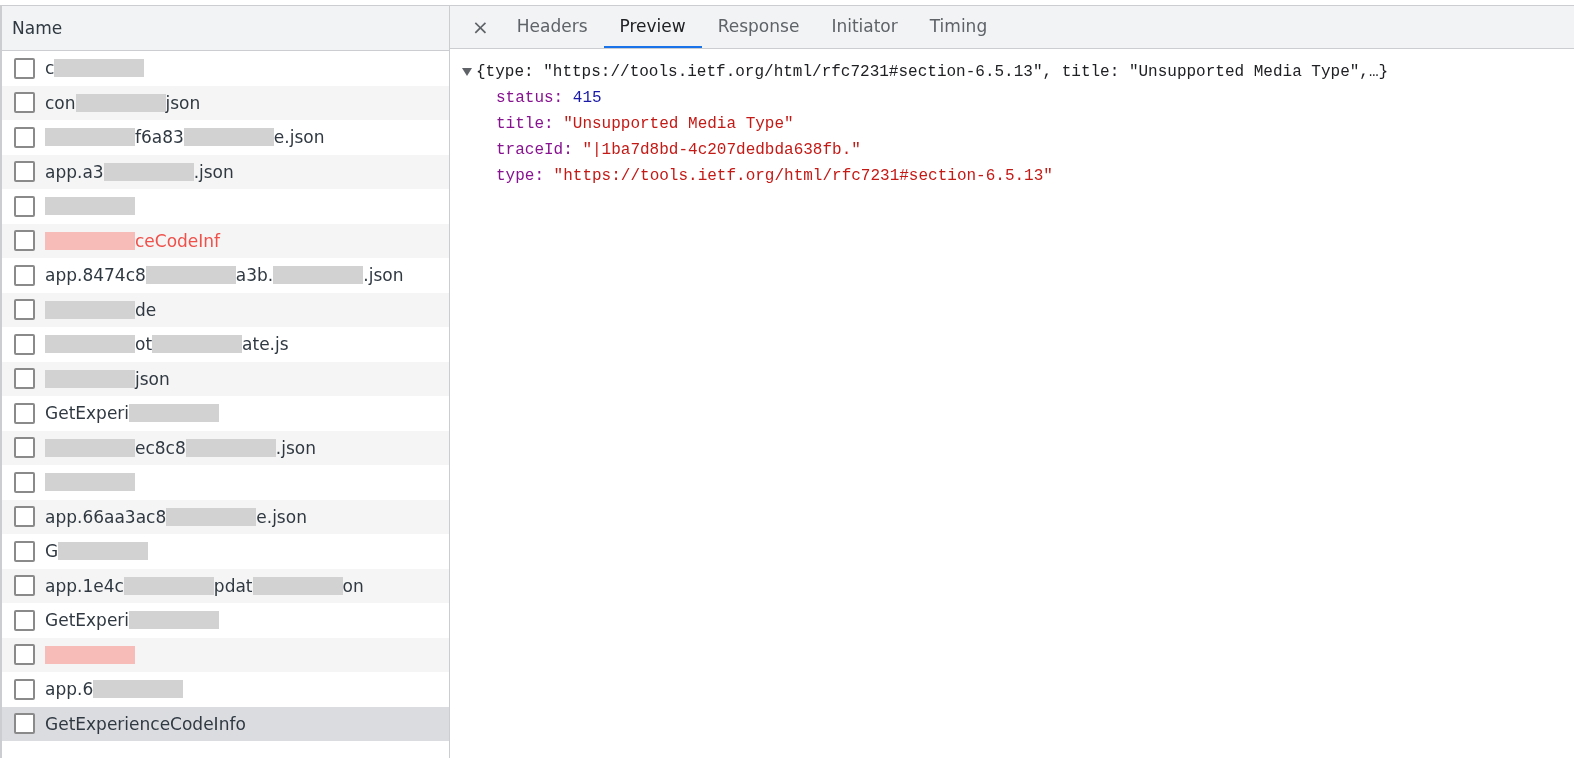 This screenshot has height=758, width=1574. What do you see at coordinates (225, 344) in the screenshot?
I see `request-row: ot ate.js` at bounding box center [225, 344].